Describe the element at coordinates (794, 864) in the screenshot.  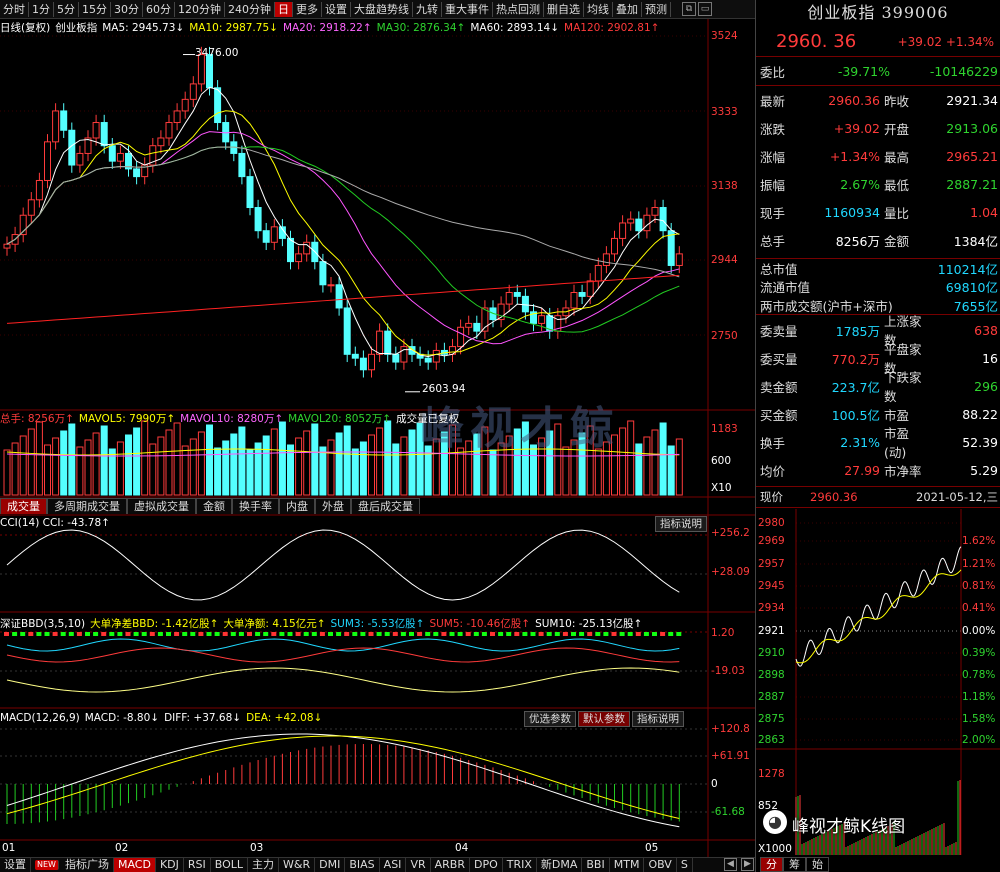
I see `intraday-tab-1: 筹` at that location.